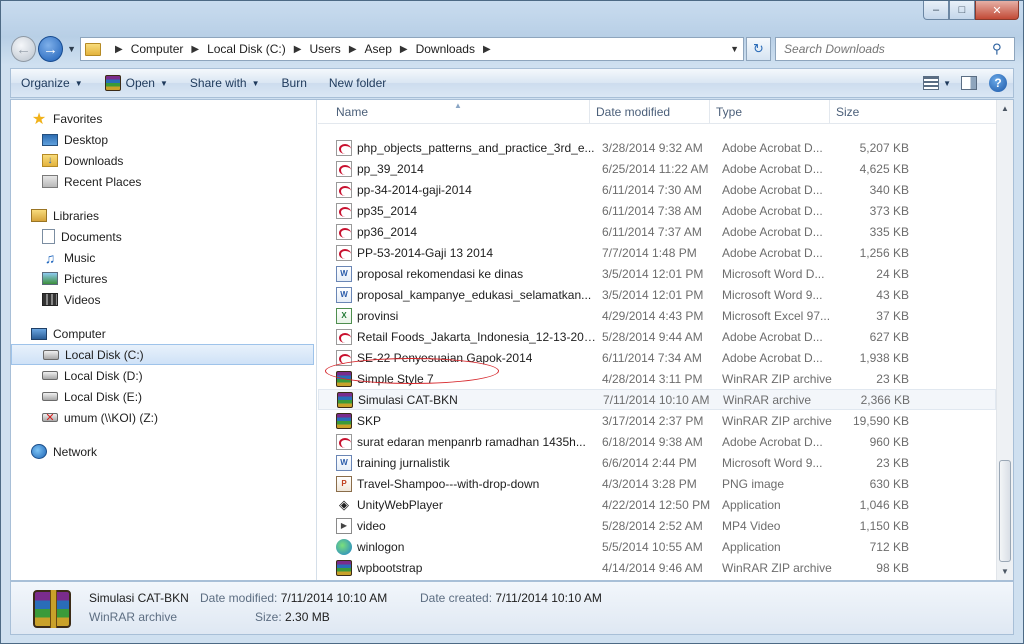 This screenshot has width=1024, height=644. What do you see at coordinates (457, 357) in the screenshot?
I see `file-name-cell: SE-22 Penyesuaian Gapok-2014` at bounding box center [457, 357].